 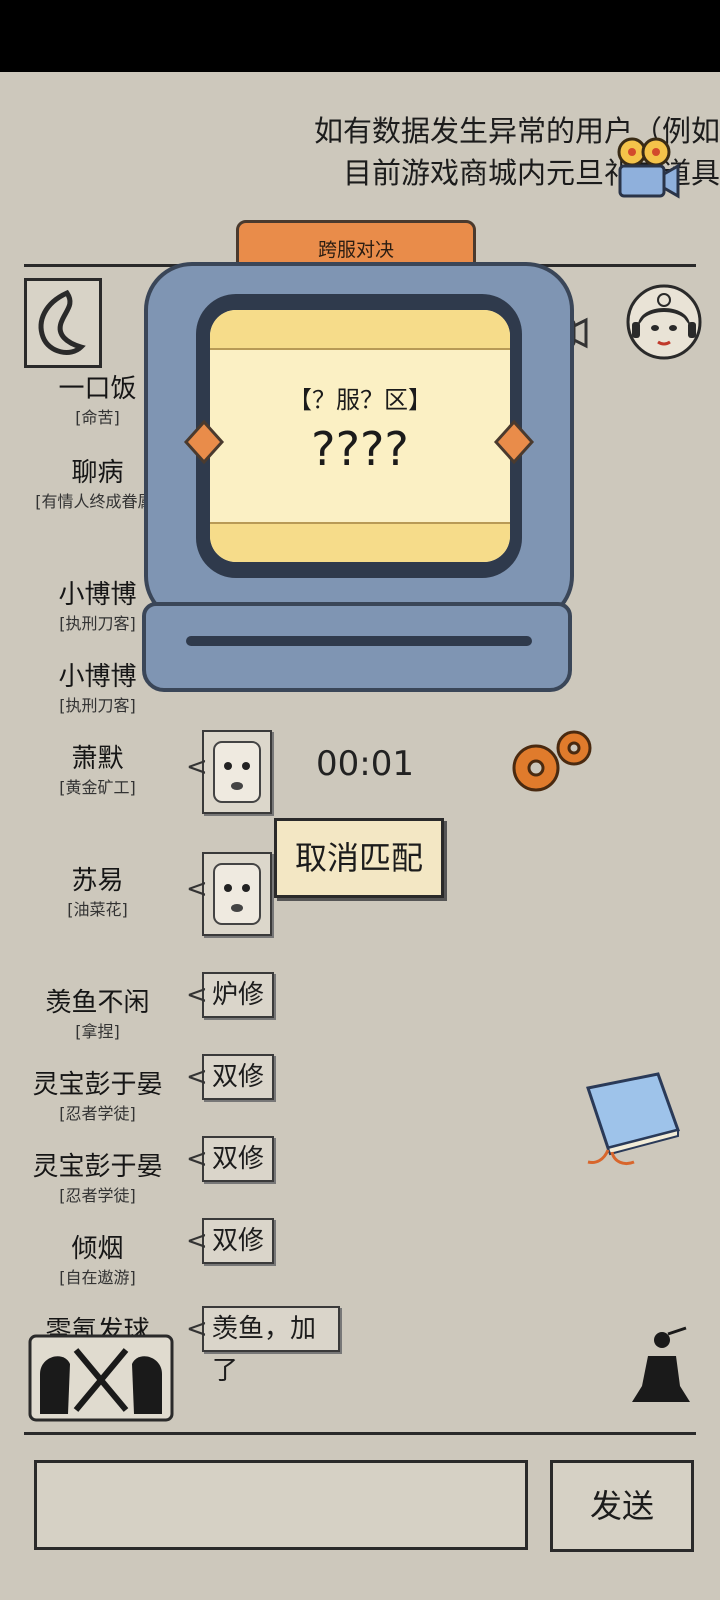 I want to click on sender-name: 羡鱼不闲, so click(x=97, y=1003).